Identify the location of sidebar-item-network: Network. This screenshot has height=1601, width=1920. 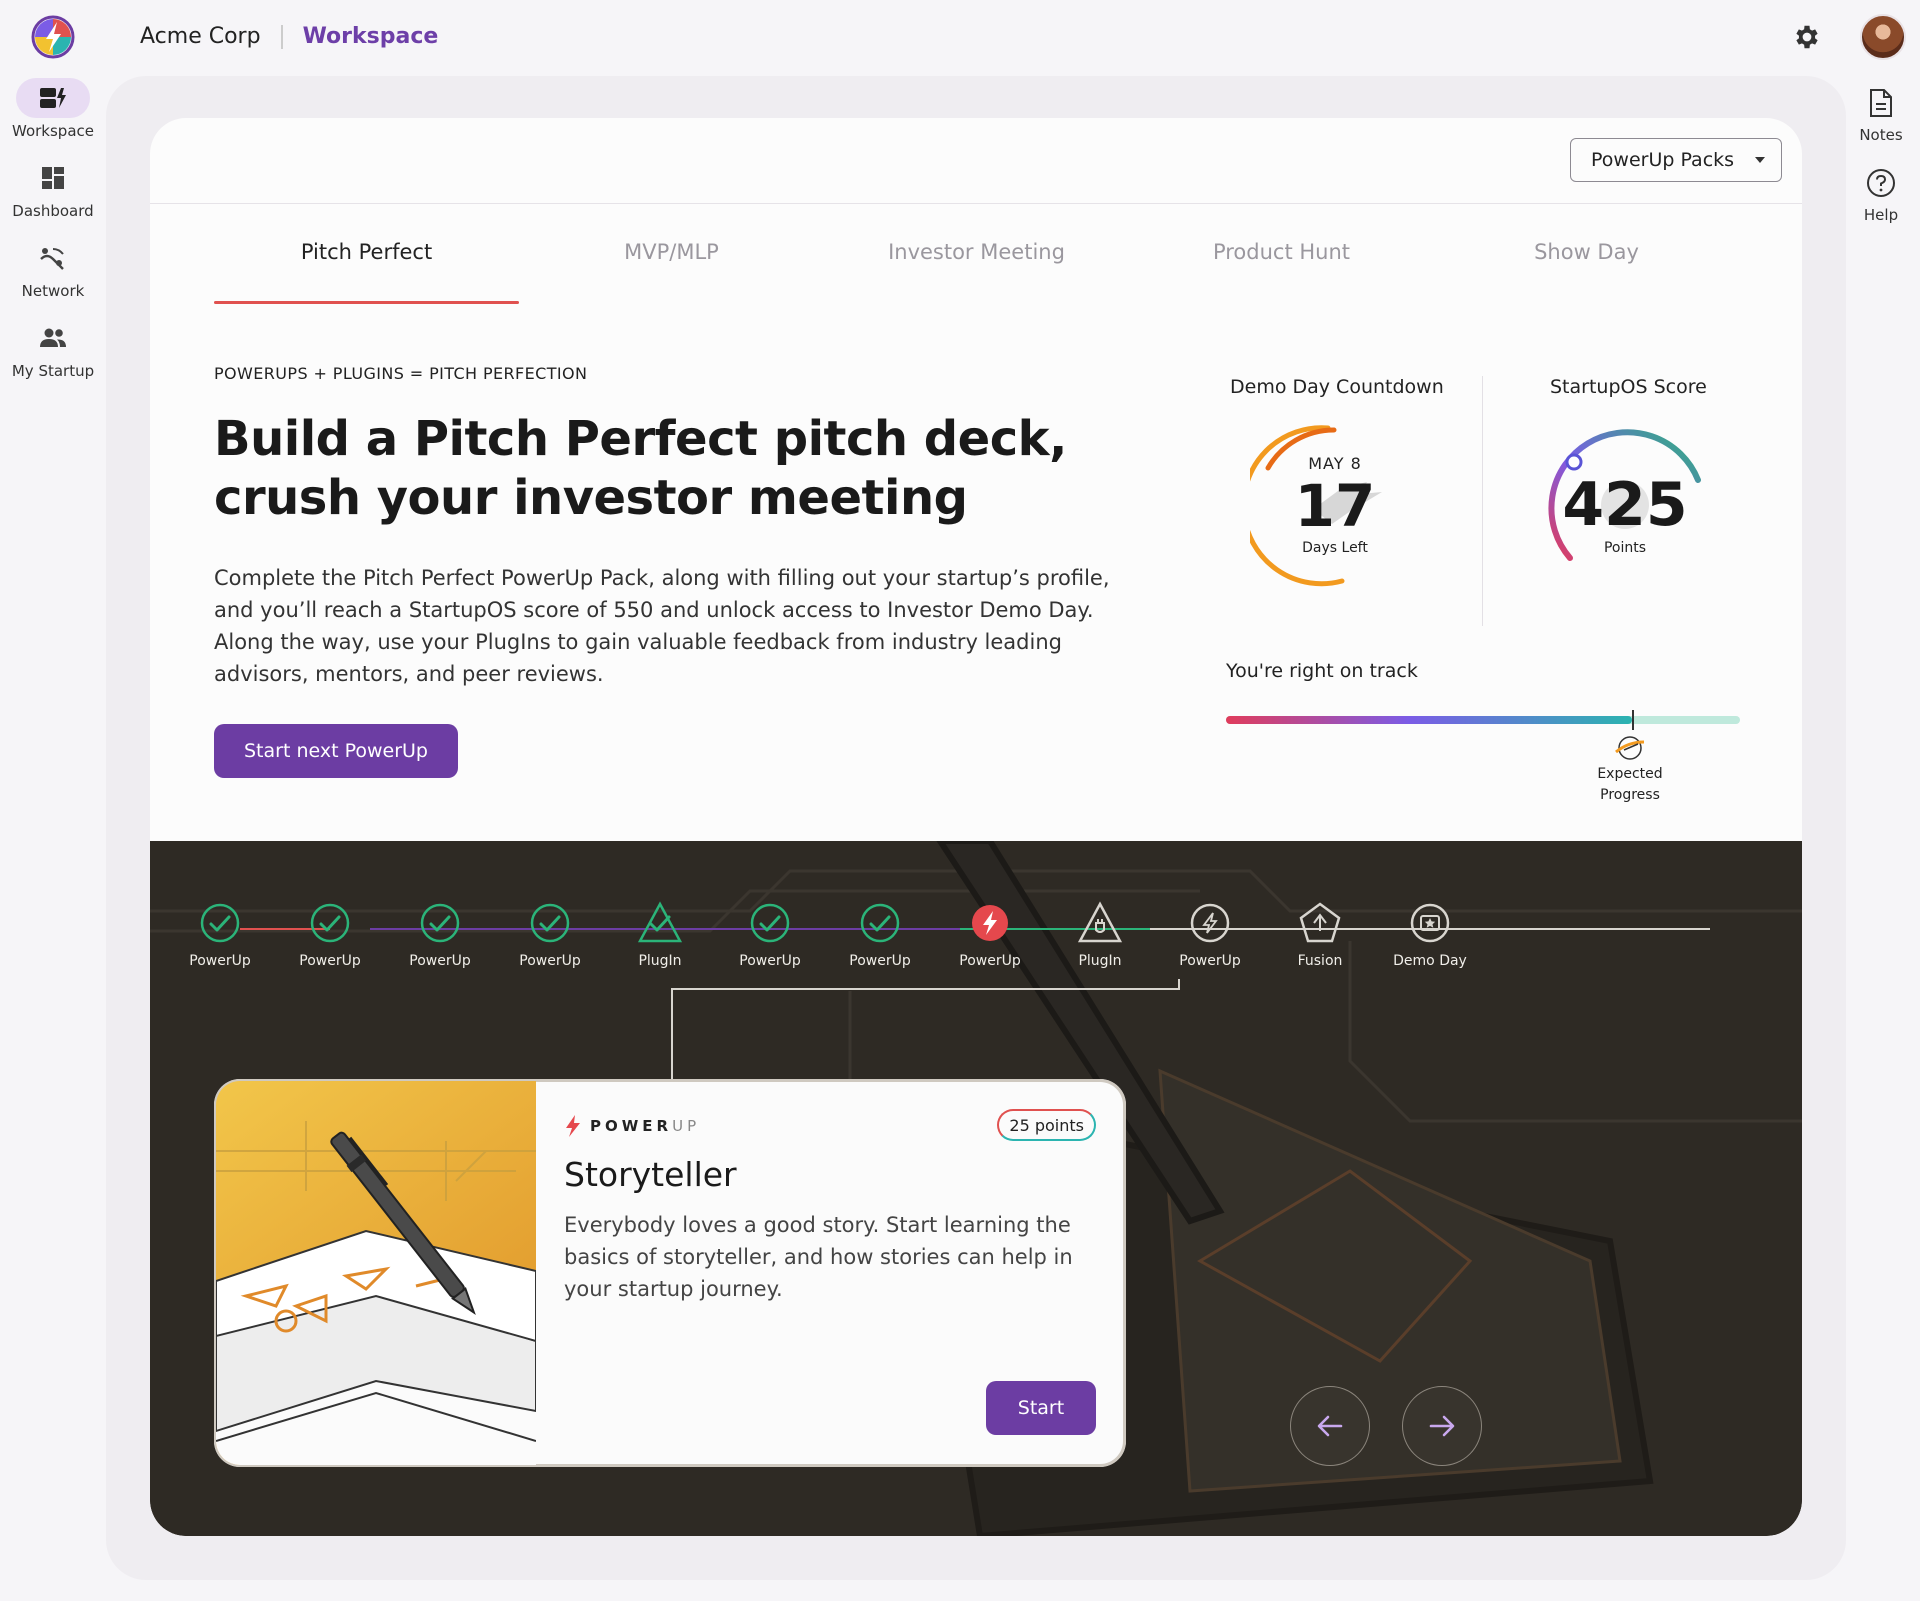
(53, 278).